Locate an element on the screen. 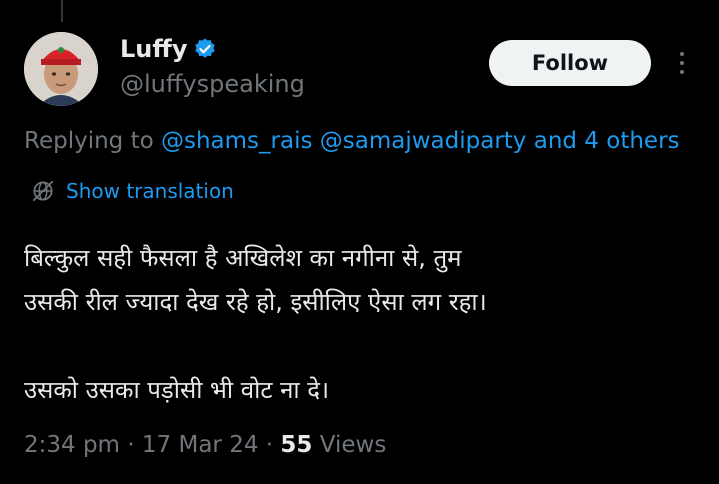 The height and width of the screenshot is (484, 719). tweet-date: 17 Mar 24 is located at coordinates (200, 445).